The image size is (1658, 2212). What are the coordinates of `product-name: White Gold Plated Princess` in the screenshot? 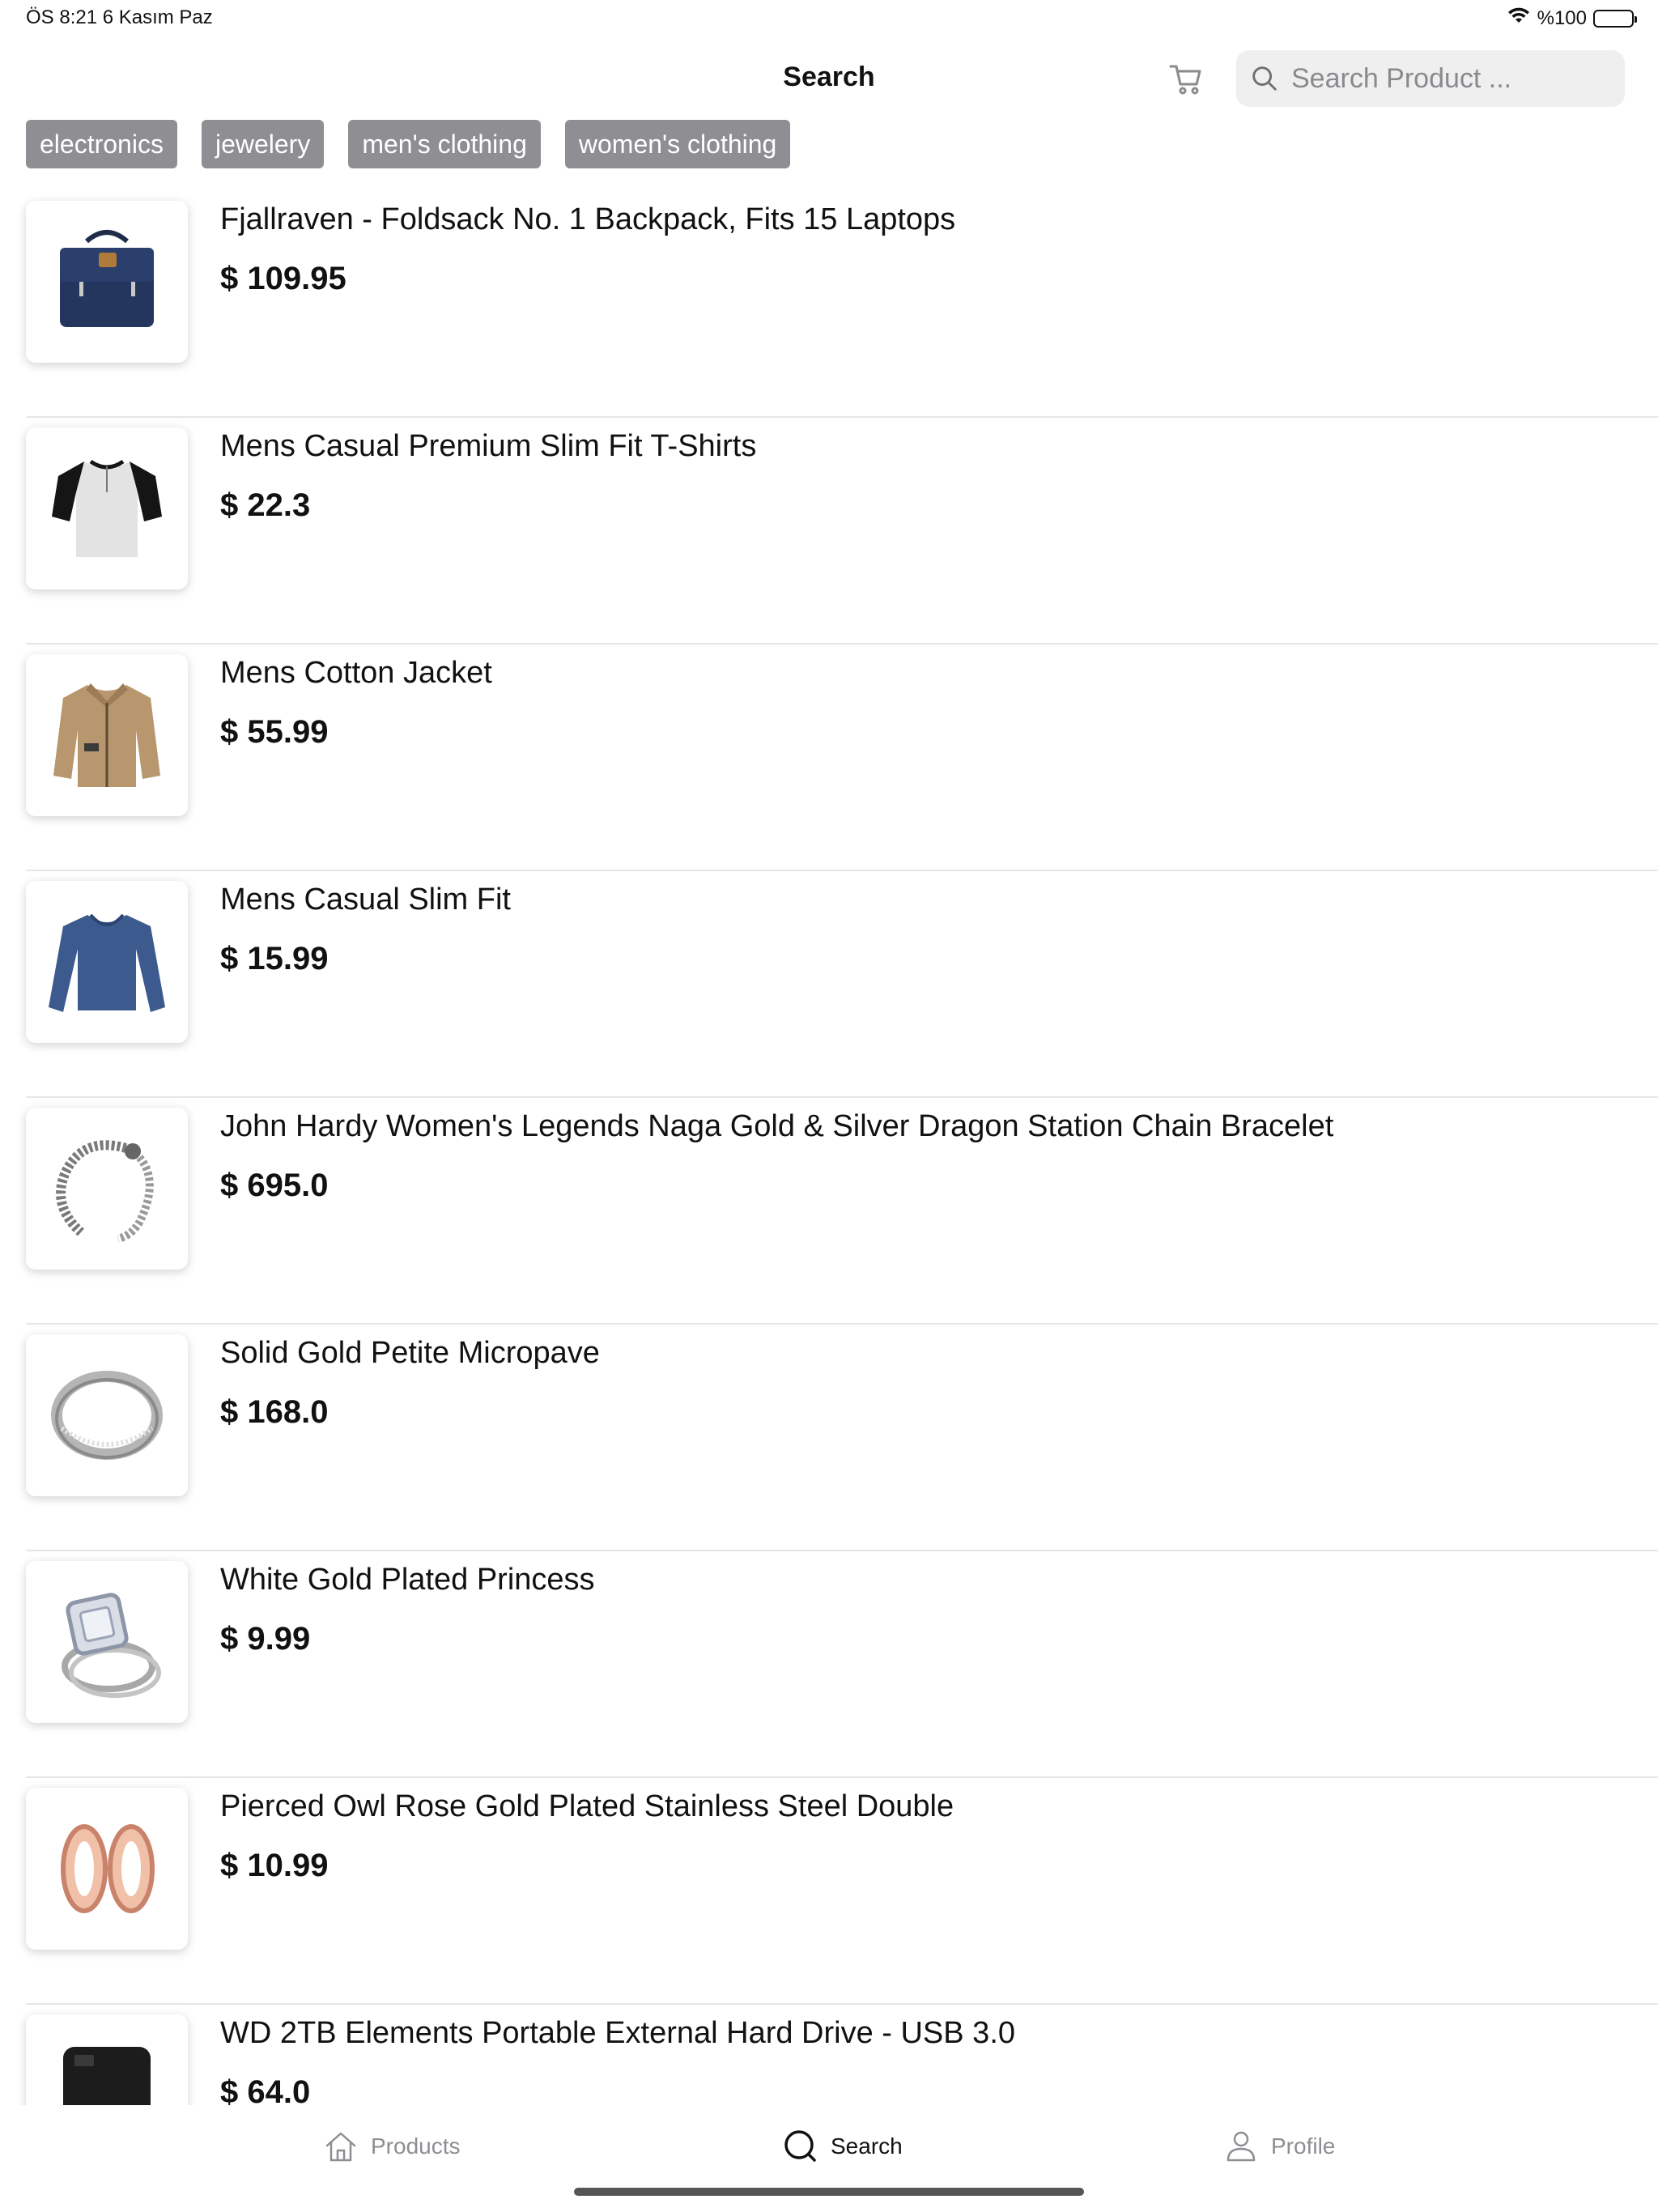 It's located at (407, 1580).